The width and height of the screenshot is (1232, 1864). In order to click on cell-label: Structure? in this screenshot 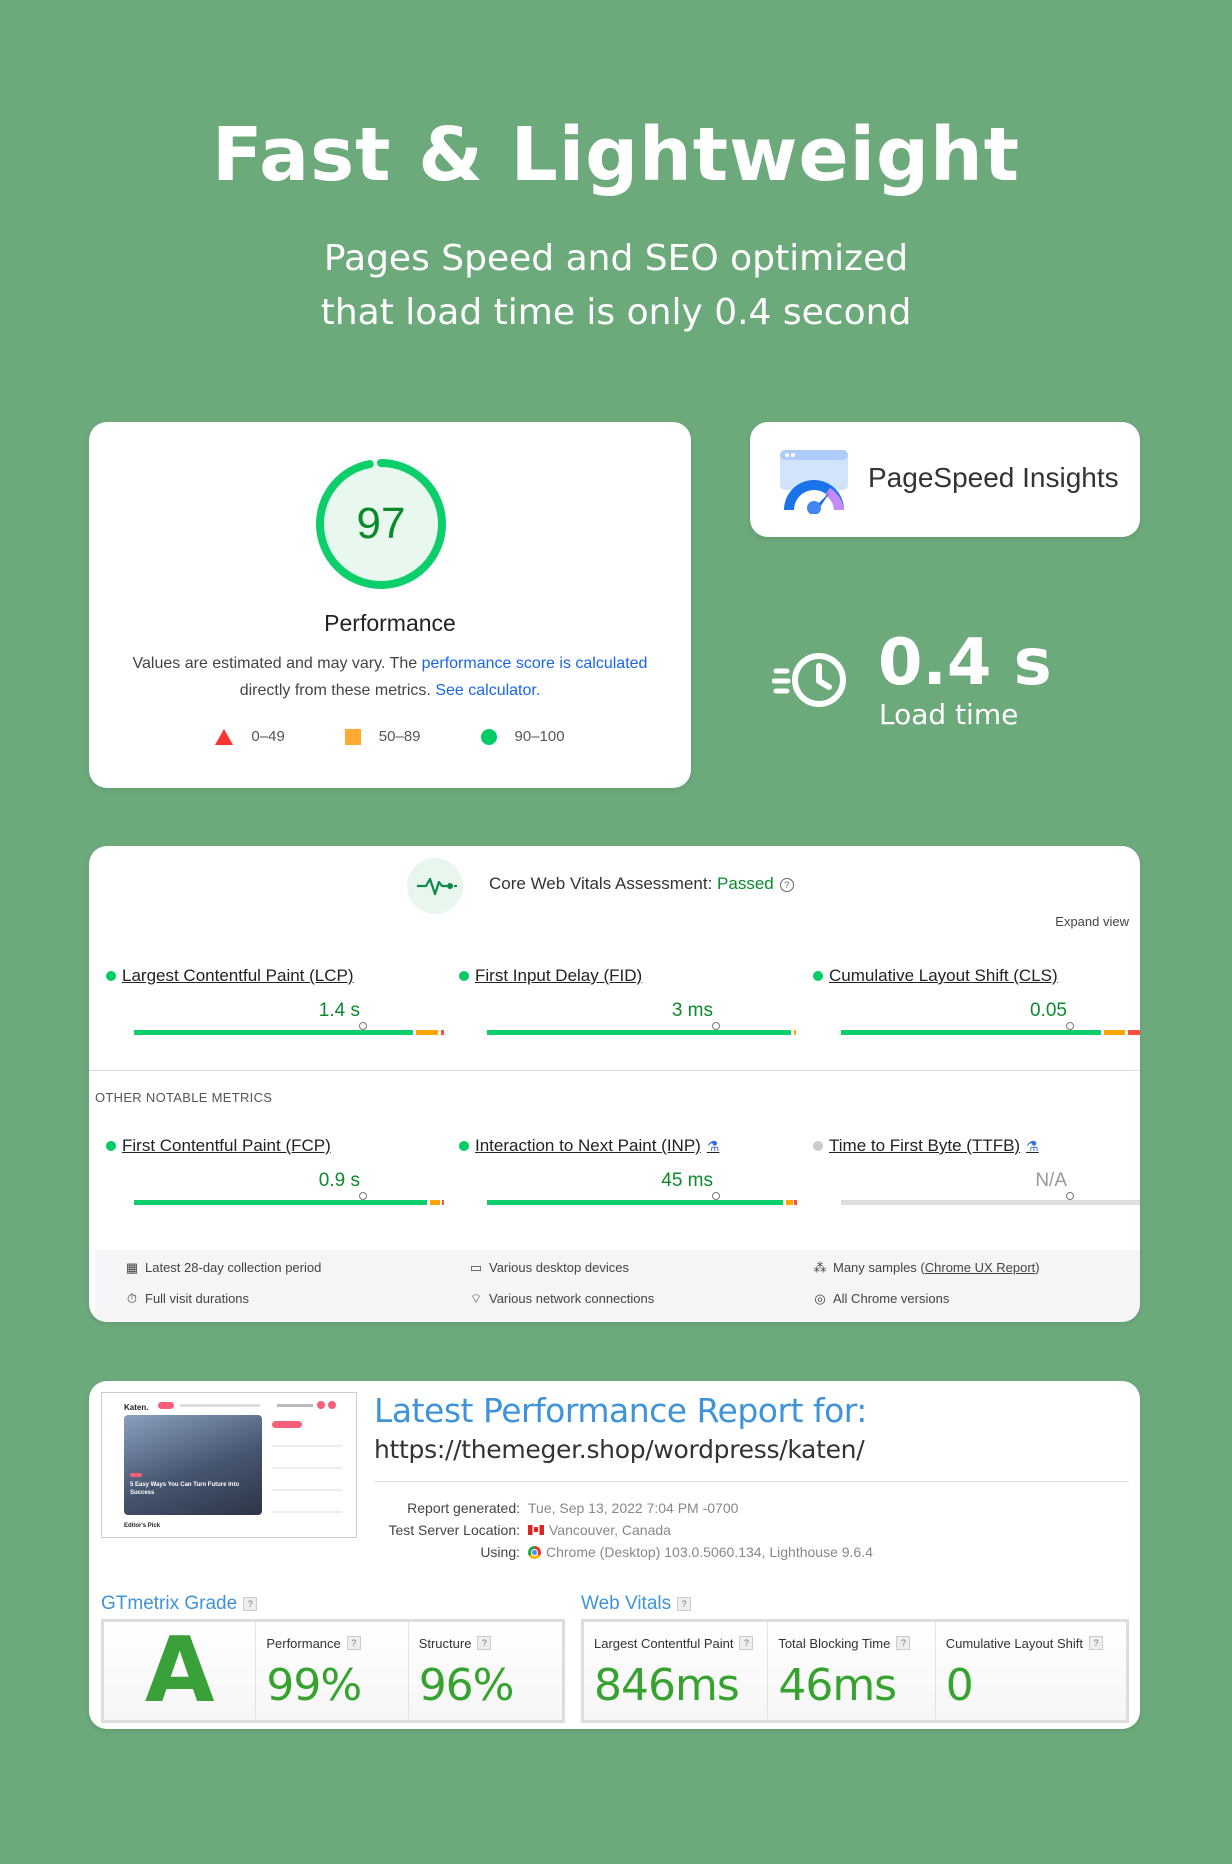, I will do `click(455, 1643)`.